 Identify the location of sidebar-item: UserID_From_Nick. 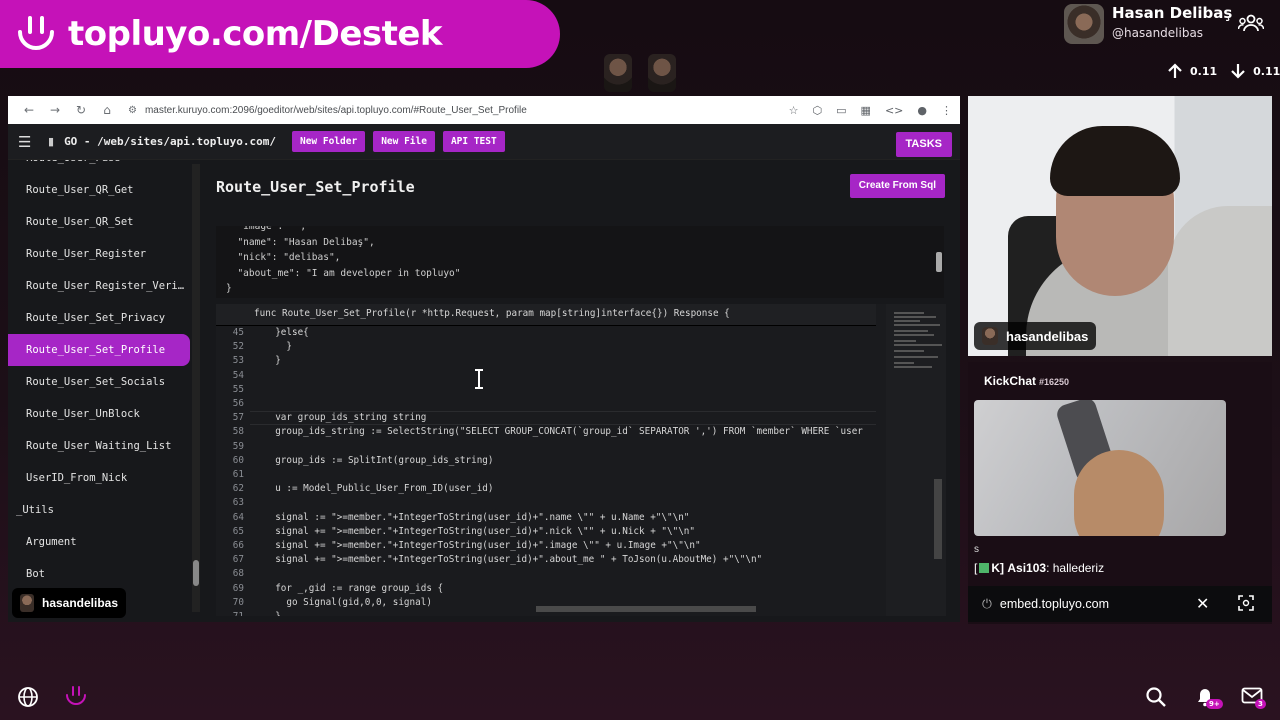
(99, 478).